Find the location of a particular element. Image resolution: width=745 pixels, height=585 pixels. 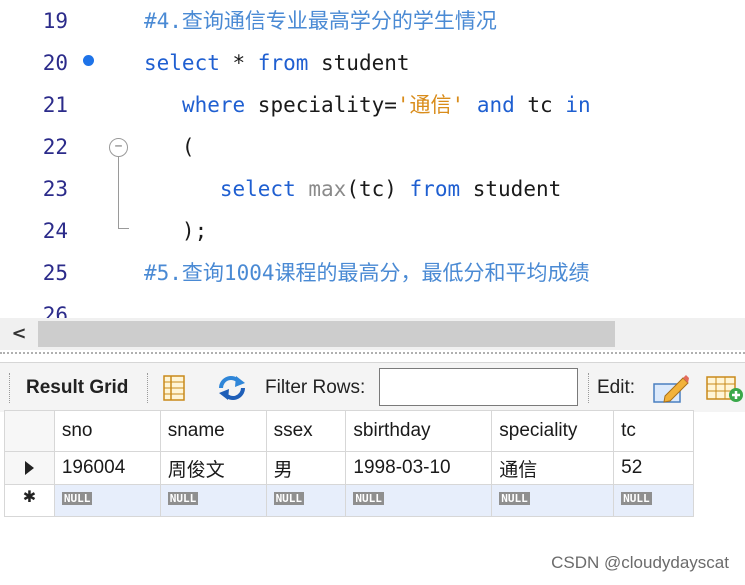

code-text: where speciality='通信' and tc in is located at coordinates (367, 105).